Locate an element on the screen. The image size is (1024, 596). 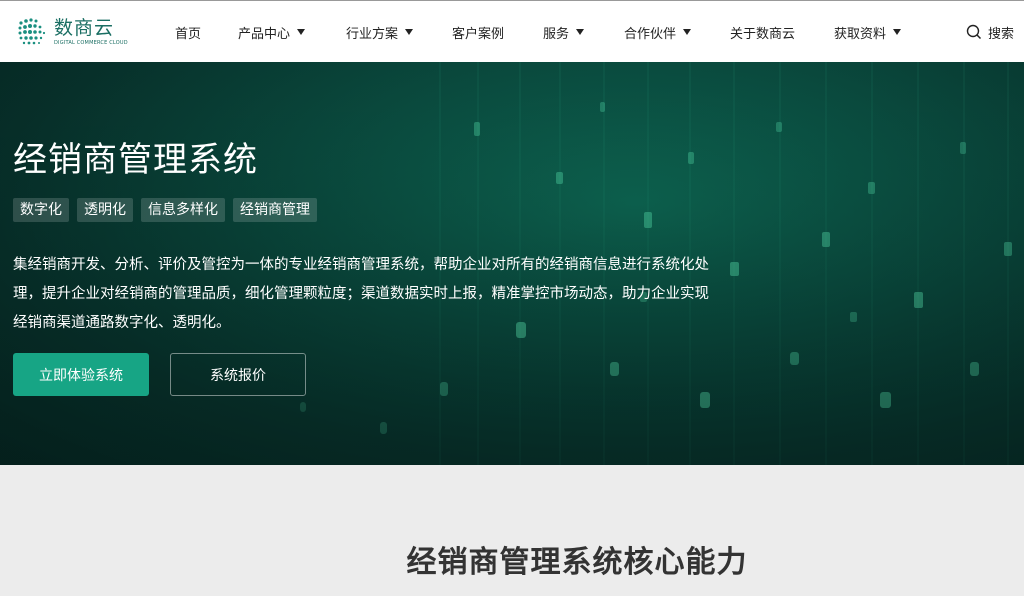
logo-name: 数商云 is located at coordinates (84, 28).